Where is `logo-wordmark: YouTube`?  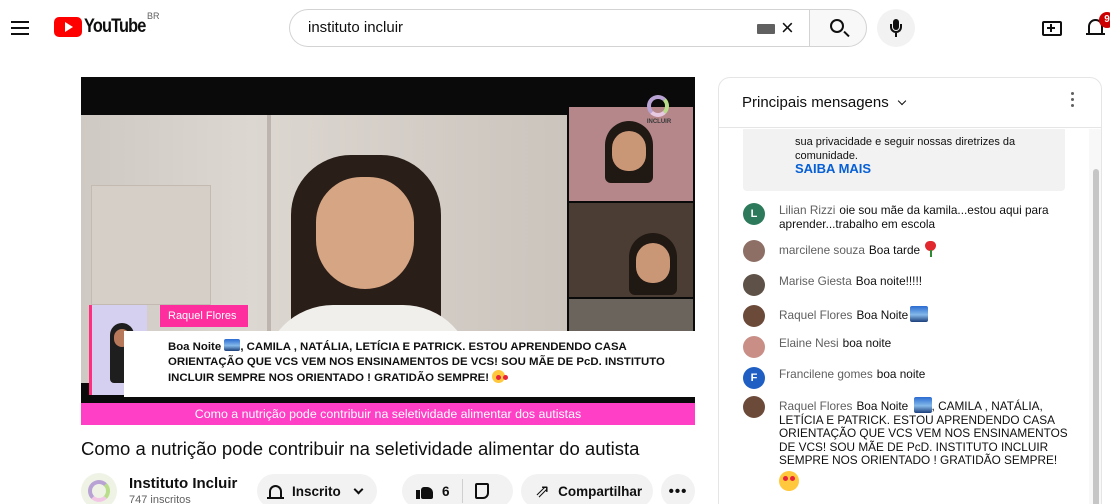 logo-wordmark: YouTube is located at coordinates (115, 26).